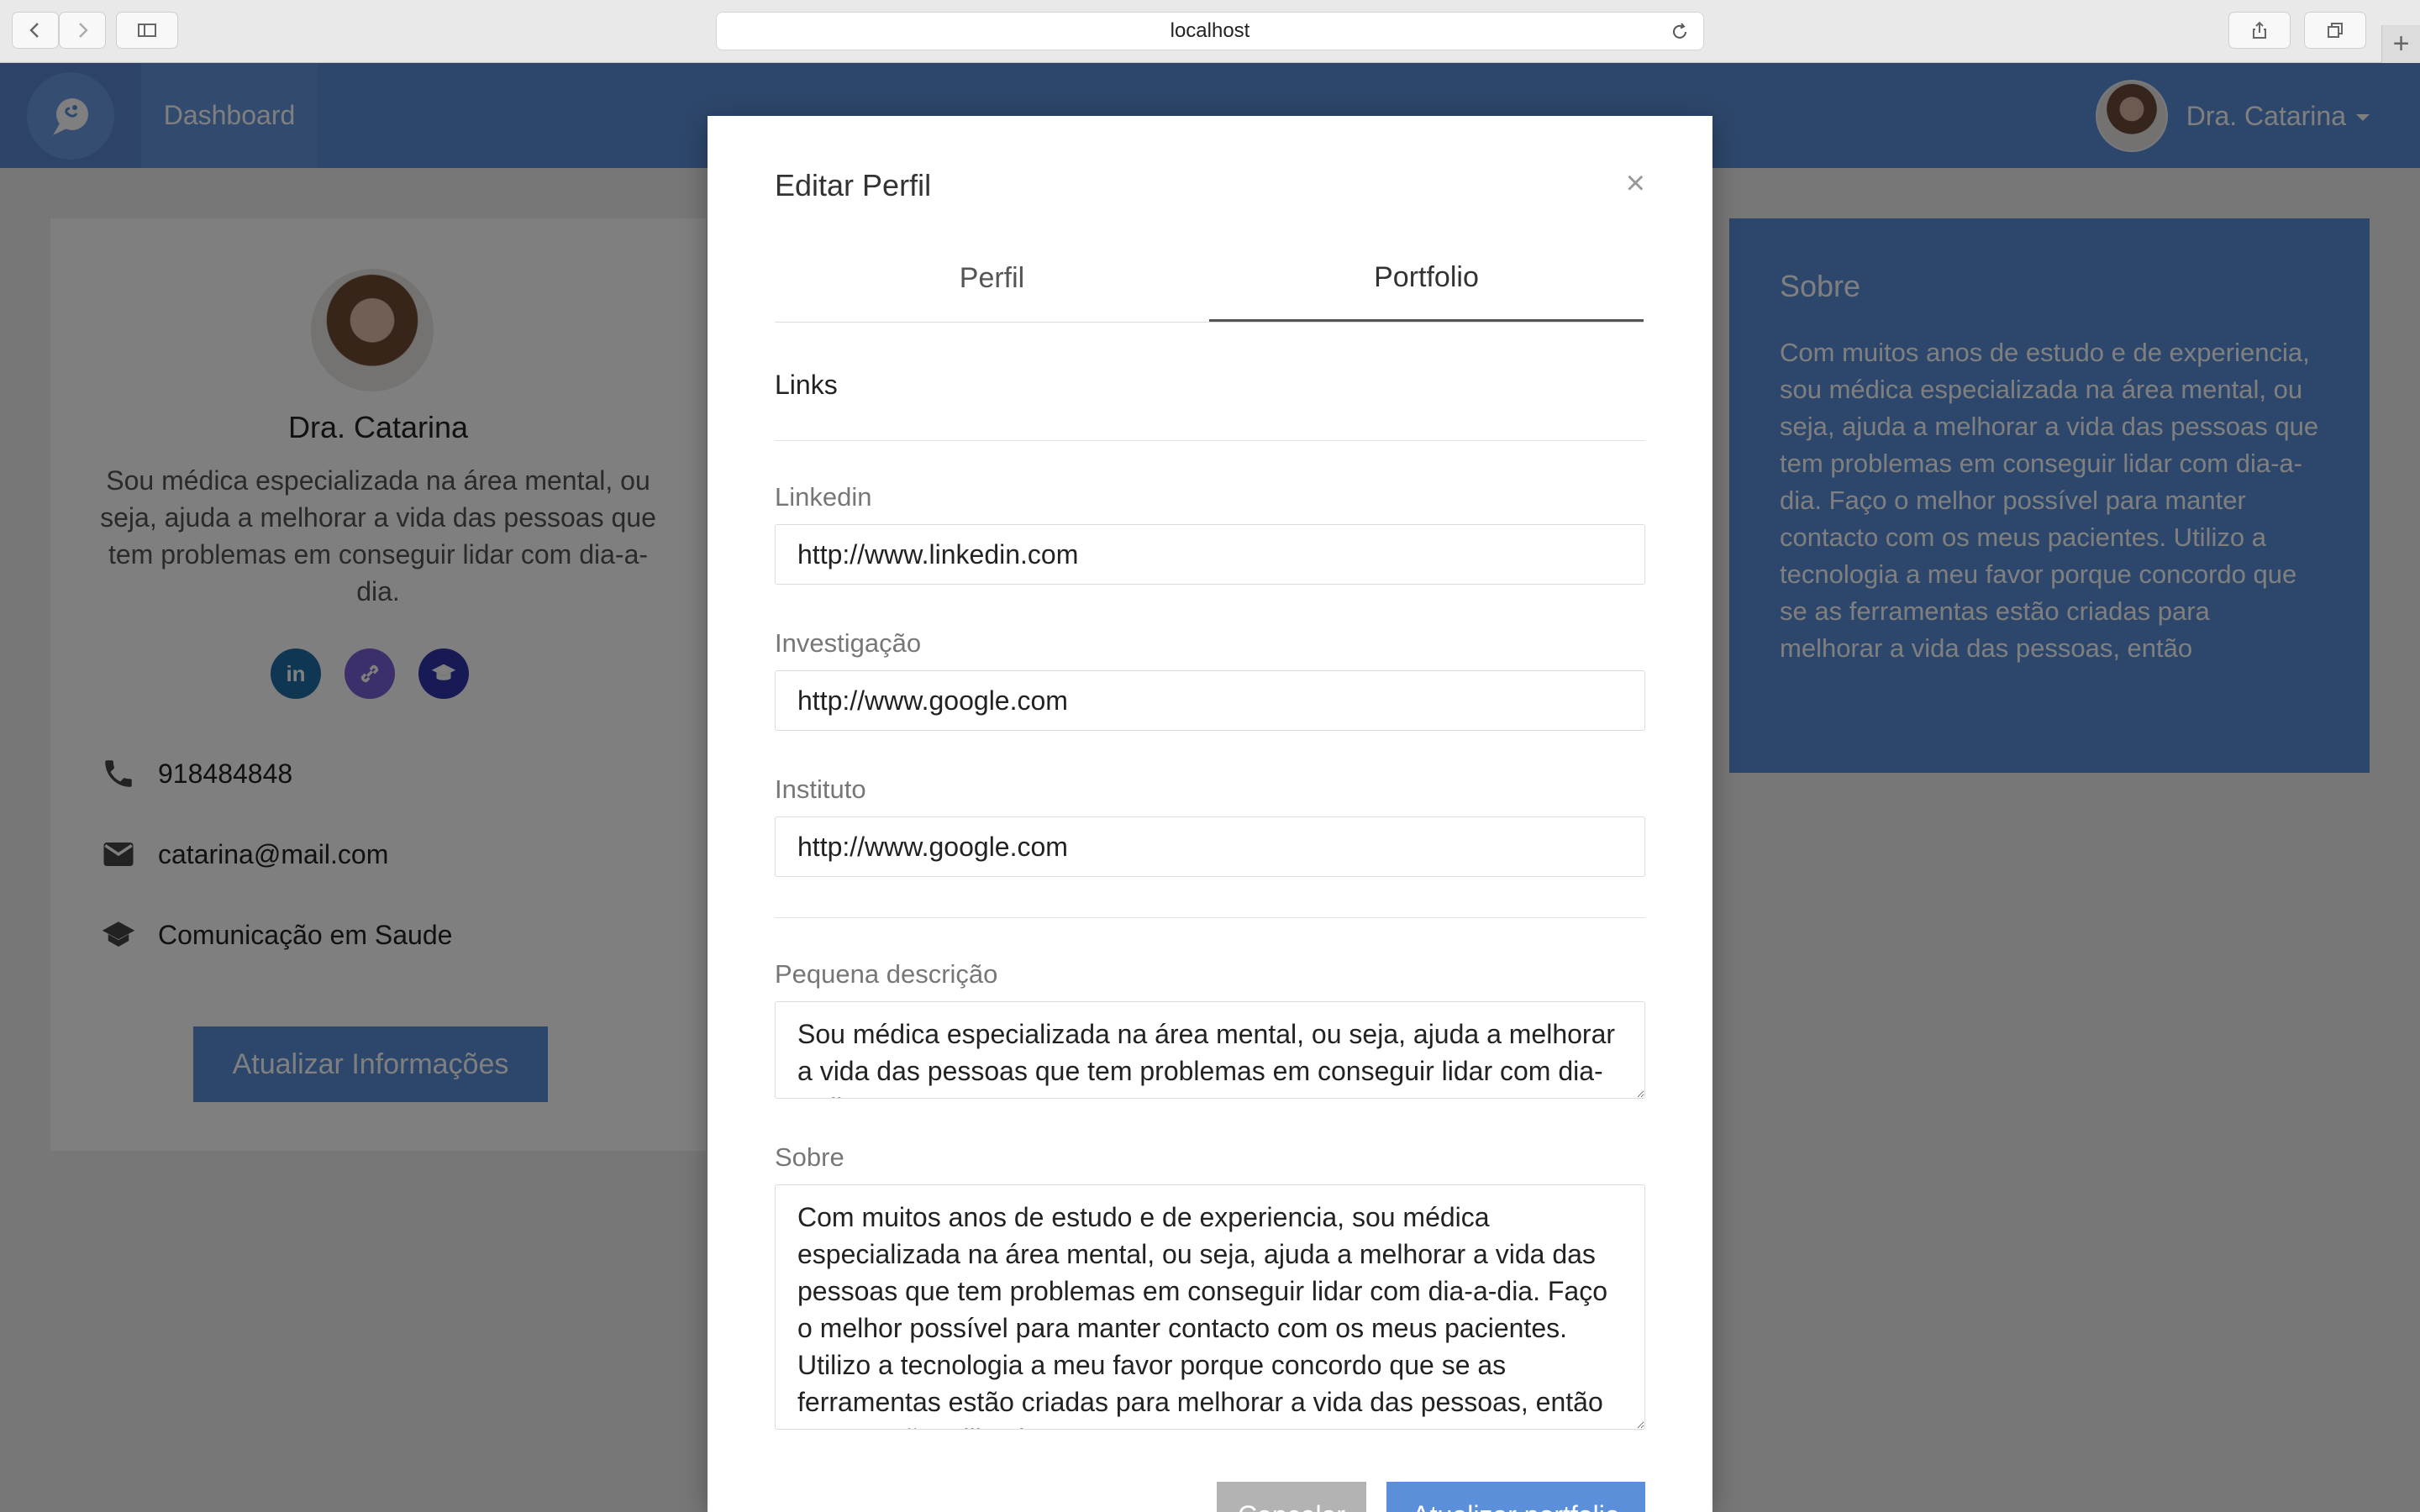  I want to click on back-button, so click(35, 30).